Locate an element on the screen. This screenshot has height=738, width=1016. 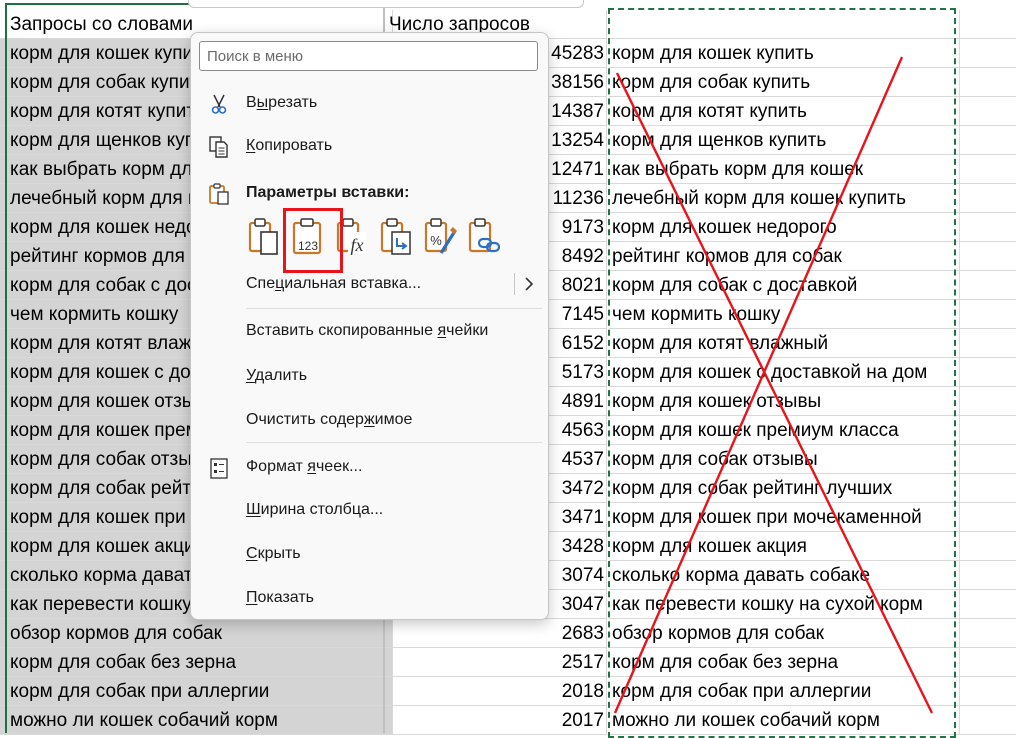
cell-query: корм для собак при аллергии is located at coordinates (196, 691).